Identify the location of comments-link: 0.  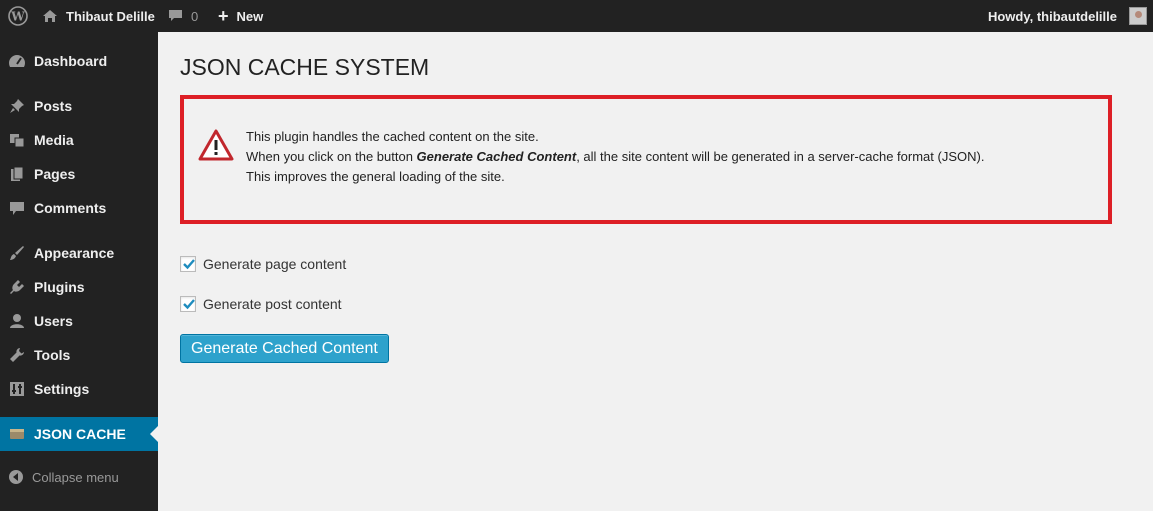
(183, 16).